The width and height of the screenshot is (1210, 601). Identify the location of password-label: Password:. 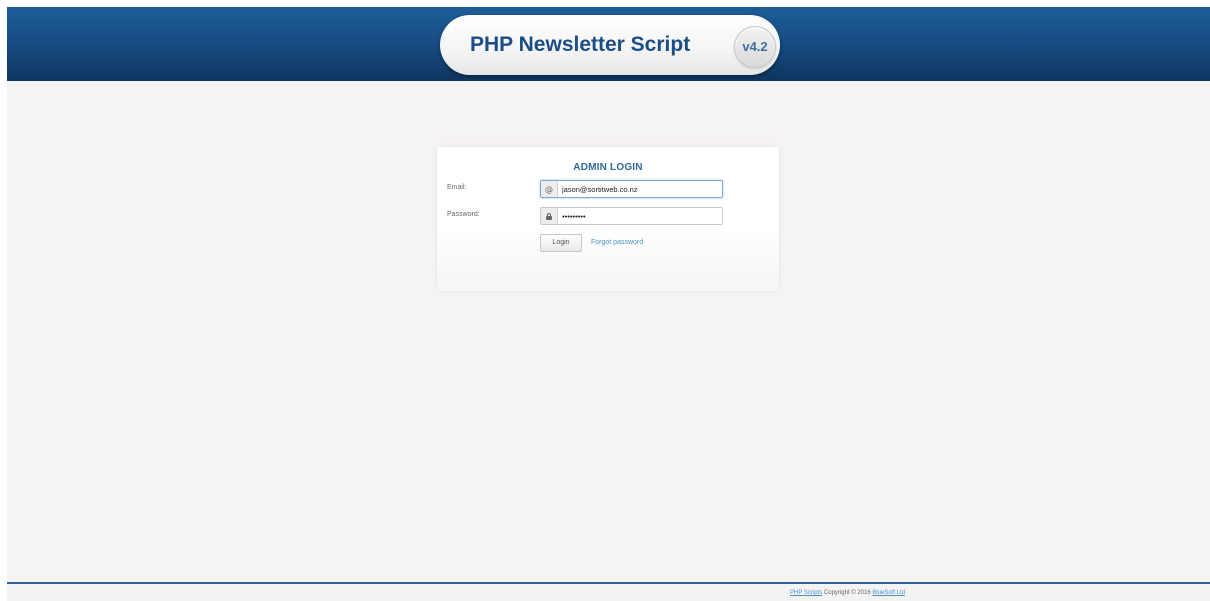
(463, 214).